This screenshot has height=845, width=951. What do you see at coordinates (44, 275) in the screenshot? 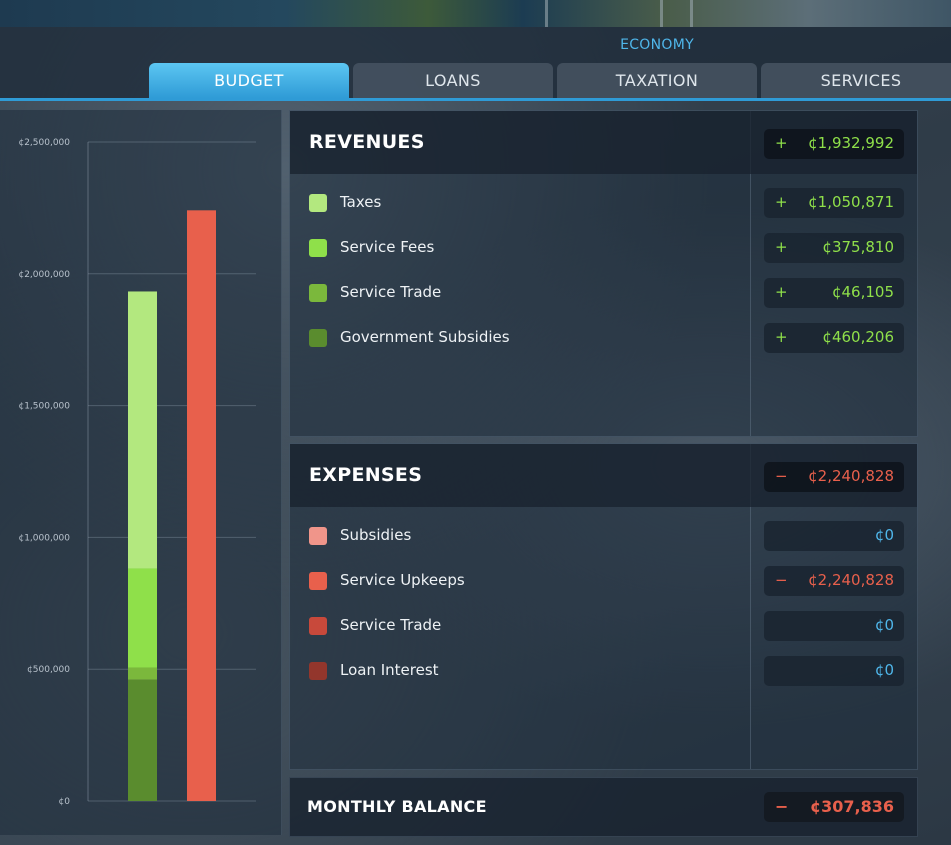
I see `y-tick-label: ¢2,000,000` at bounding box center [44, 275].